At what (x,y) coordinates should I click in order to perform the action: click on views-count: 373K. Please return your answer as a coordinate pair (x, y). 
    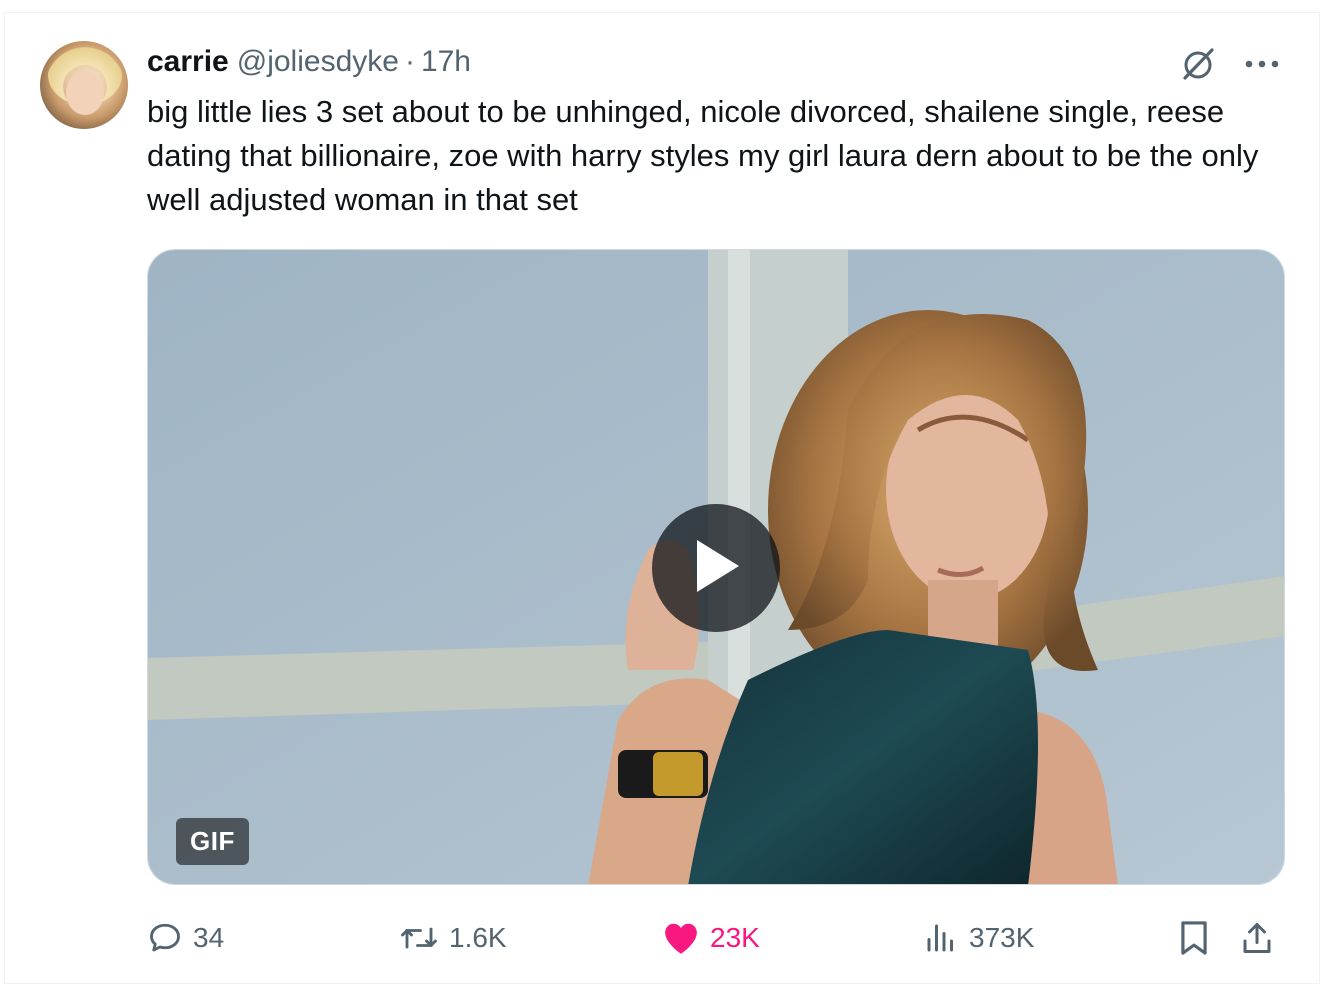
    Looking at the image, I should click on (1002, 937).